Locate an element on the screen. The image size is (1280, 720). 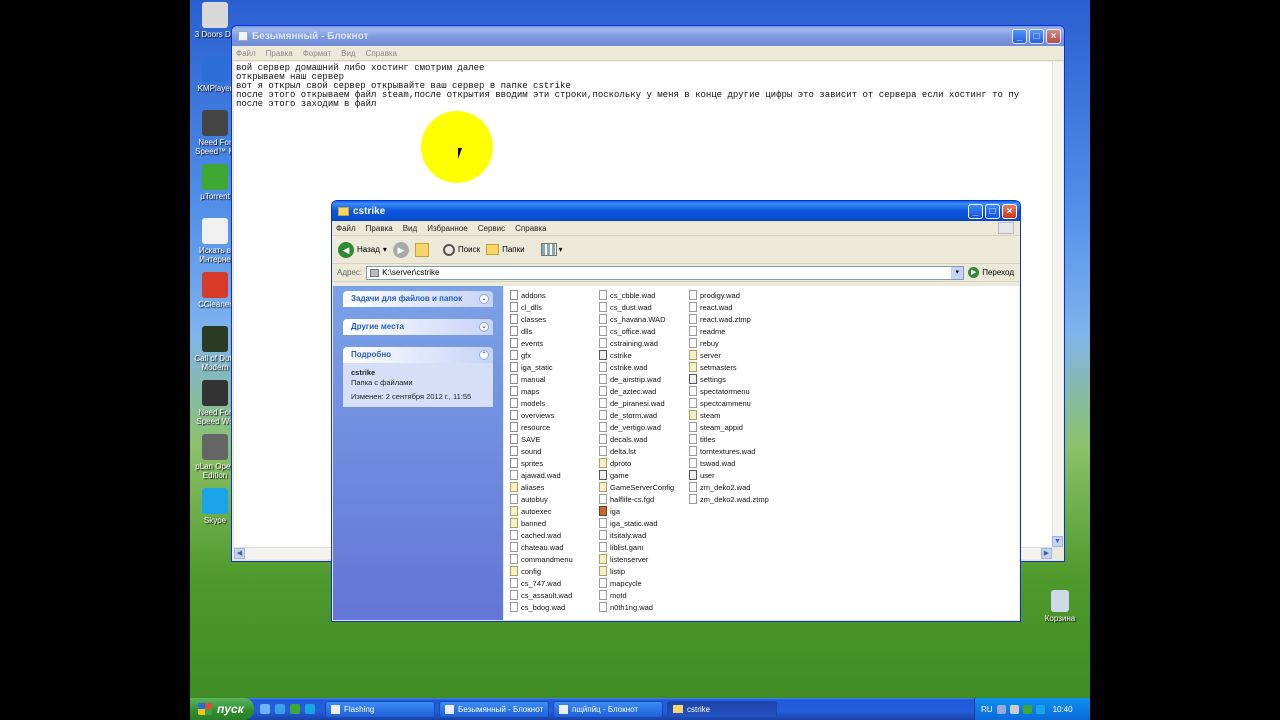
explorer-menu-file: Файл is located at coordinates (346, 228).